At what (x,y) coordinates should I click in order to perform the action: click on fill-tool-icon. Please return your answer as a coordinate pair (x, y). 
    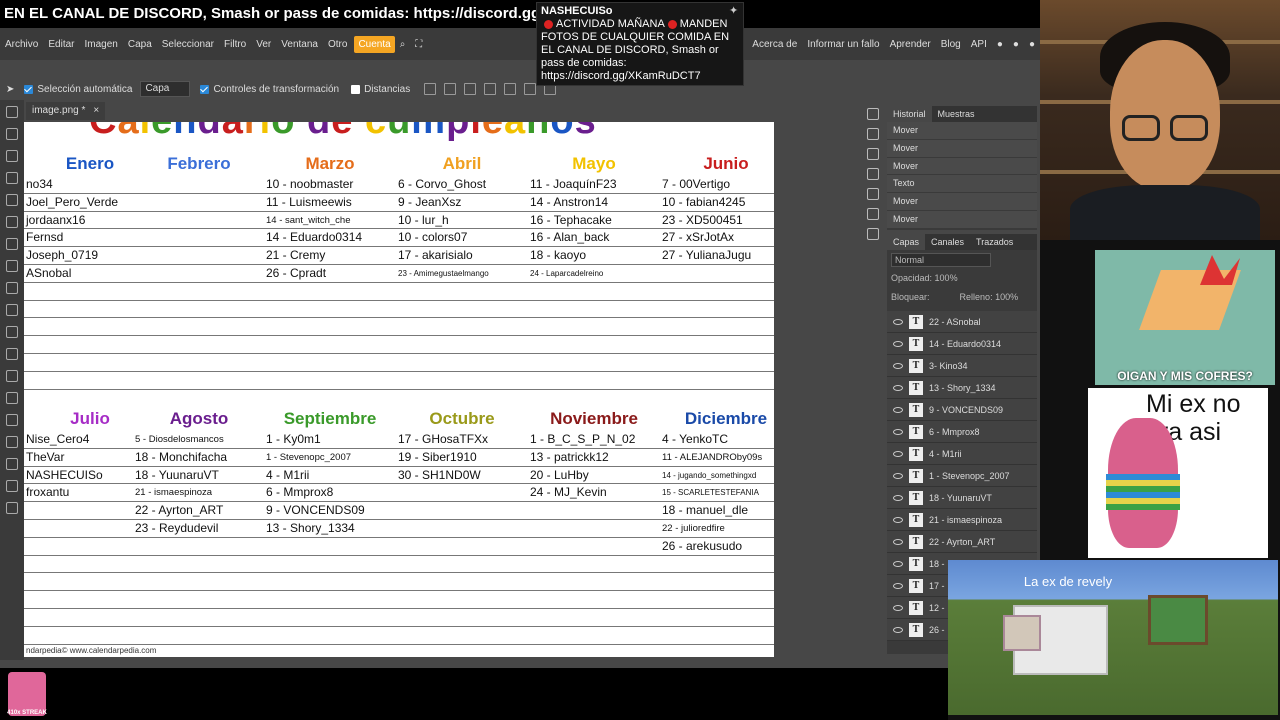
    Looking at the image, I should click on (12, 332).